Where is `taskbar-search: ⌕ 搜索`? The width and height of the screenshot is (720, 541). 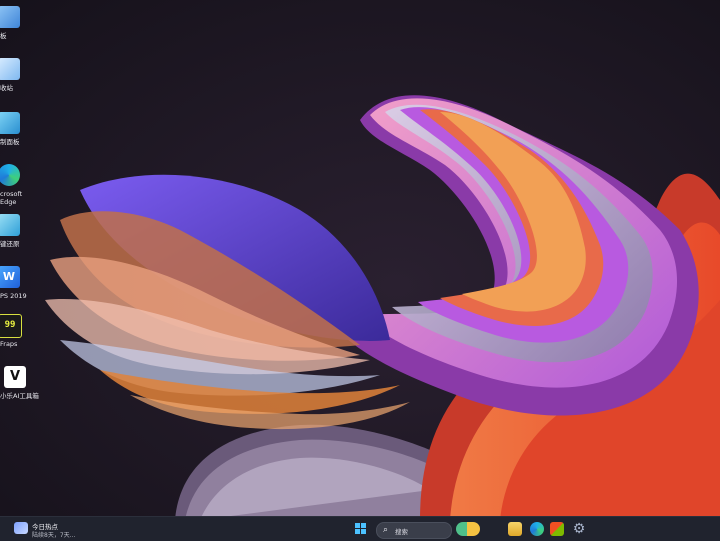 taskbar-search: ⌕ 搜索 is located at coordinates (414, 530).